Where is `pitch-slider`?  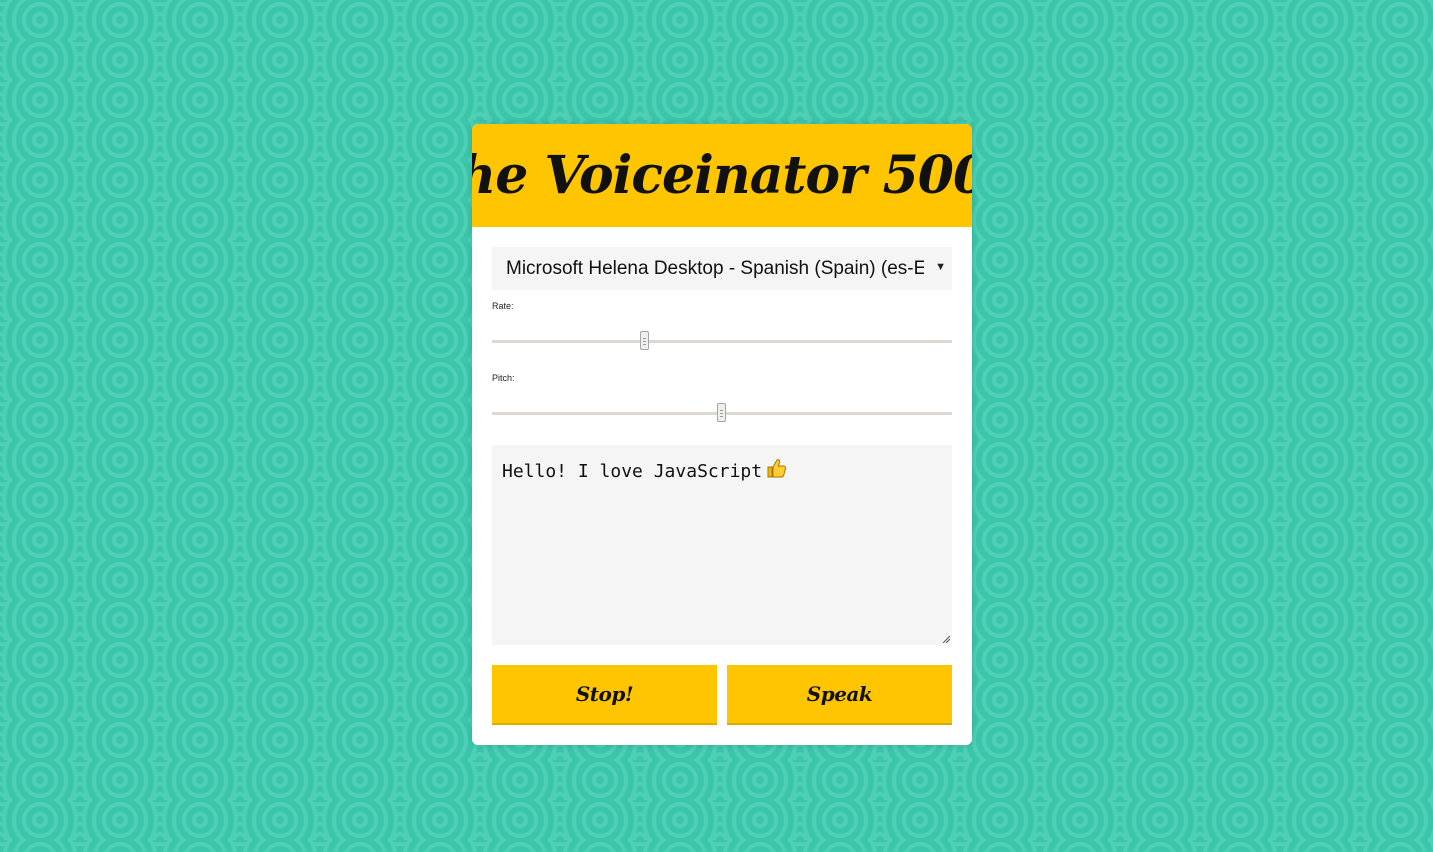
pitch-slider is located at coordinates (722, 414).